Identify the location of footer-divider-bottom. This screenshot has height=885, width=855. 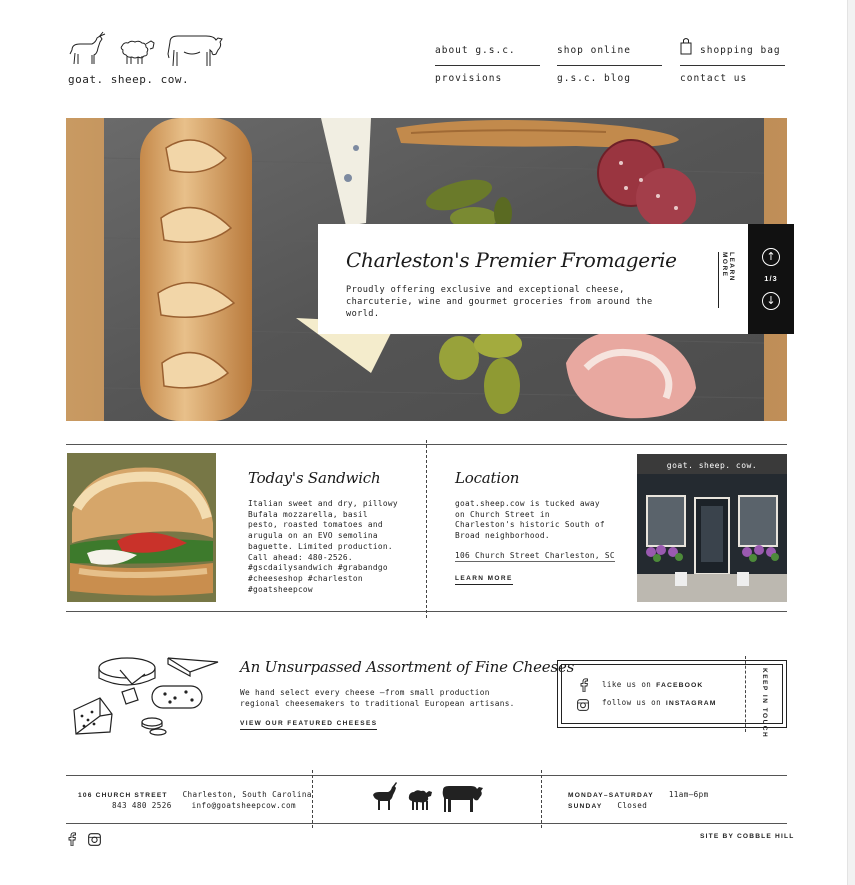
(426, 823).